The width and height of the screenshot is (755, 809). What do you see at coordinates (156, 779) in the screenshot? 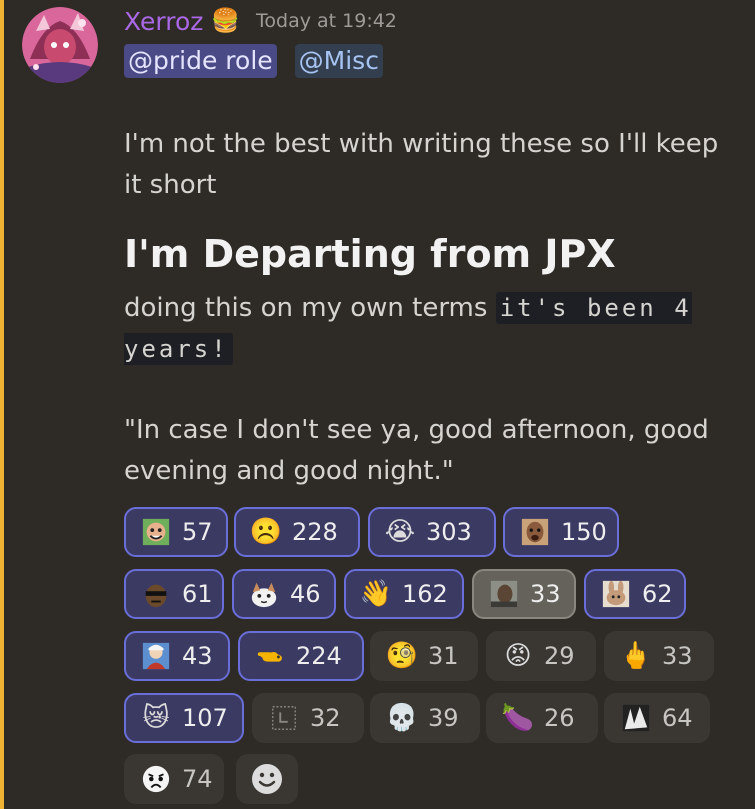
I see `custom-sad-face-icon` at bounding box center [156, 779].